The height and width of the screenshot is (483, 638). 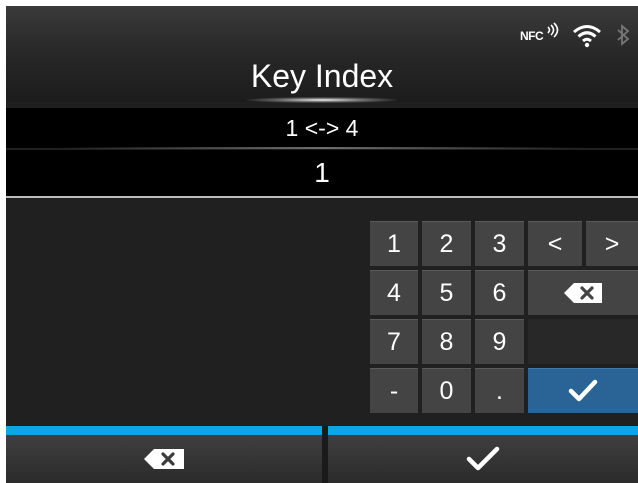 I want to click on cancel-accent, so click(x=164, y=430).